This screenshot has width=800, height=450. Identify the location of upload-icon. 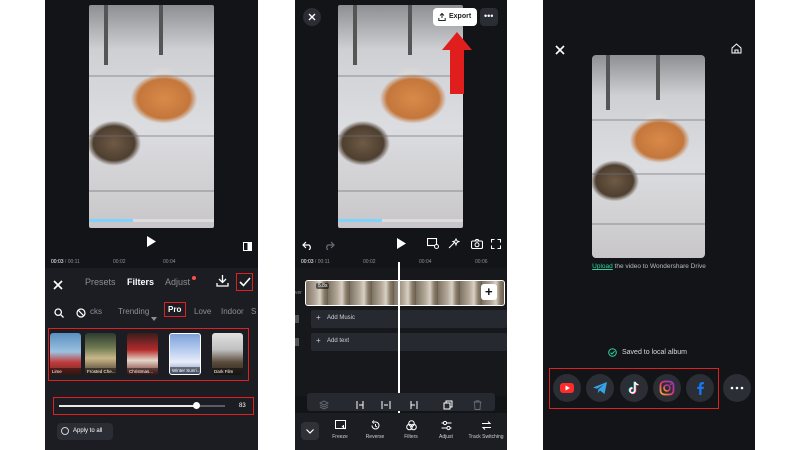
(442, 17).